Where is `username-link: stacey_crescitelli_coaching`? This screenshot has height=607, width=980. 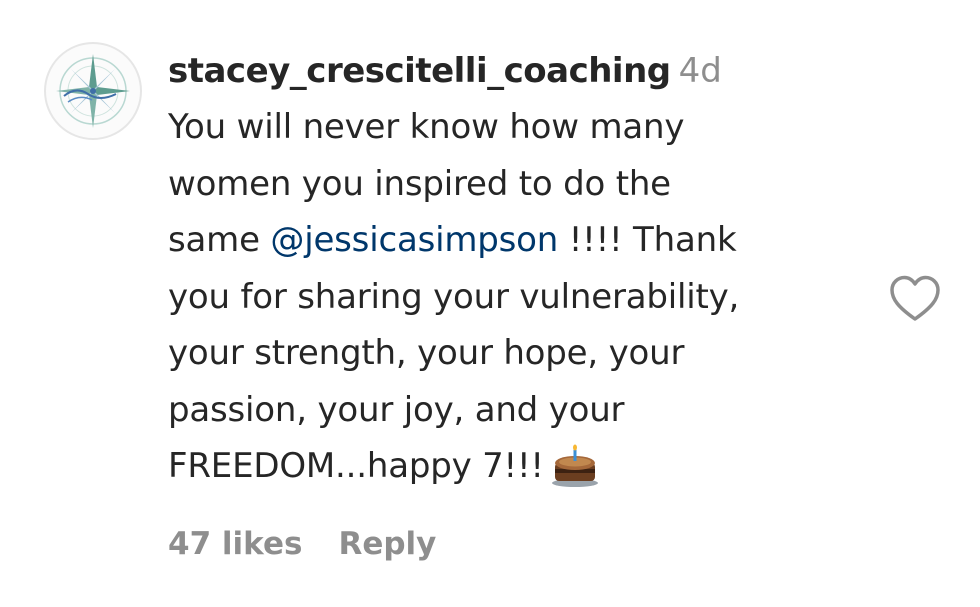
username-link: stacey_crescitelli_coaching is located at coordinates (419, 71).